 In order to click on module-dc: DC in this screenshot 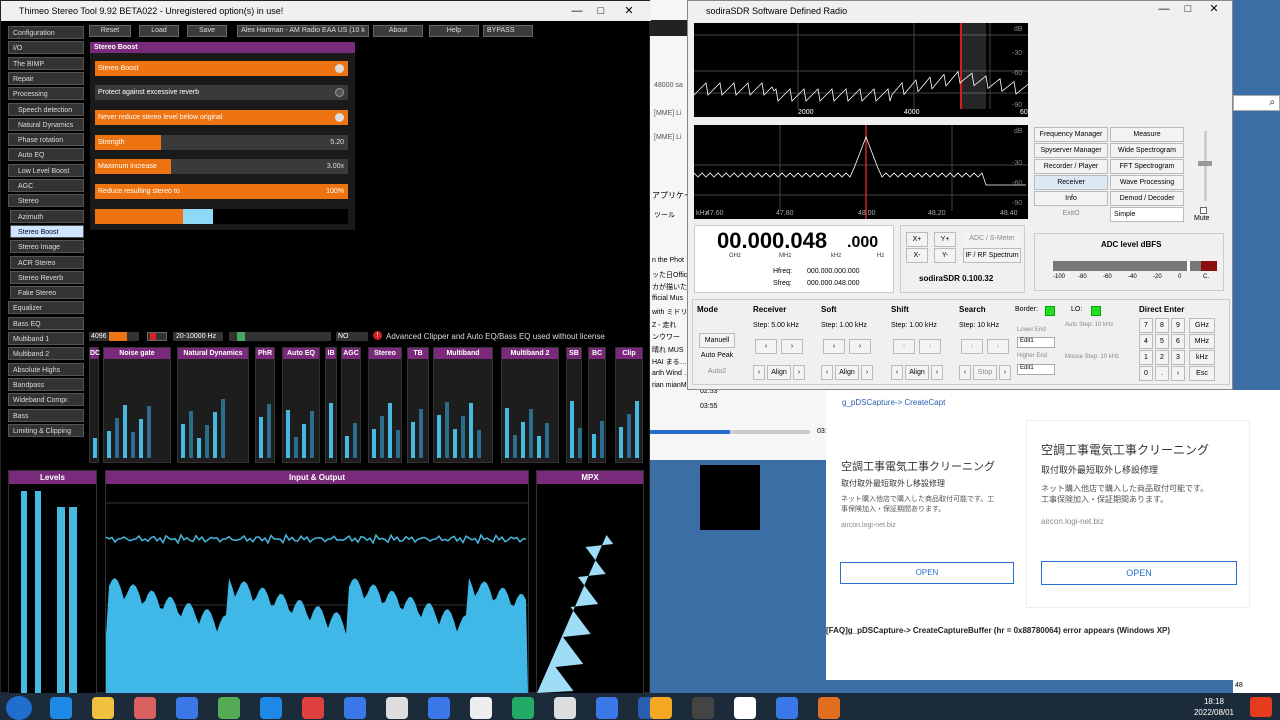, I will do `click(94, 405)`.